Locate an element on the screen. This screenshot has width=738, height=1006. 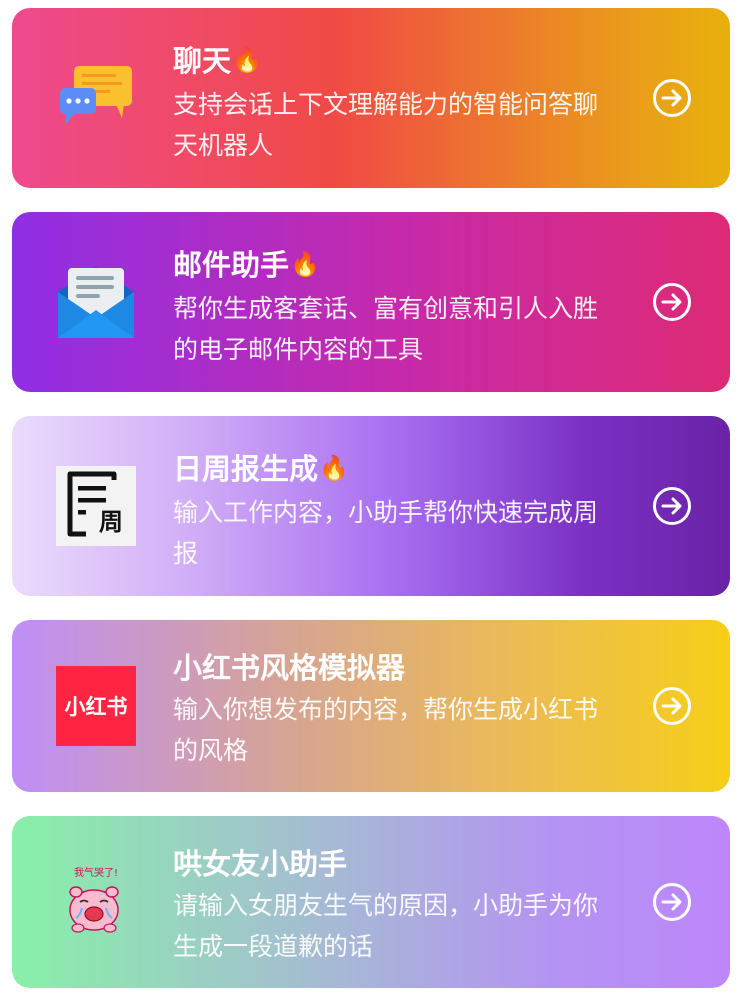
svg-text: 小红书 is located at coordinates (96, 707).